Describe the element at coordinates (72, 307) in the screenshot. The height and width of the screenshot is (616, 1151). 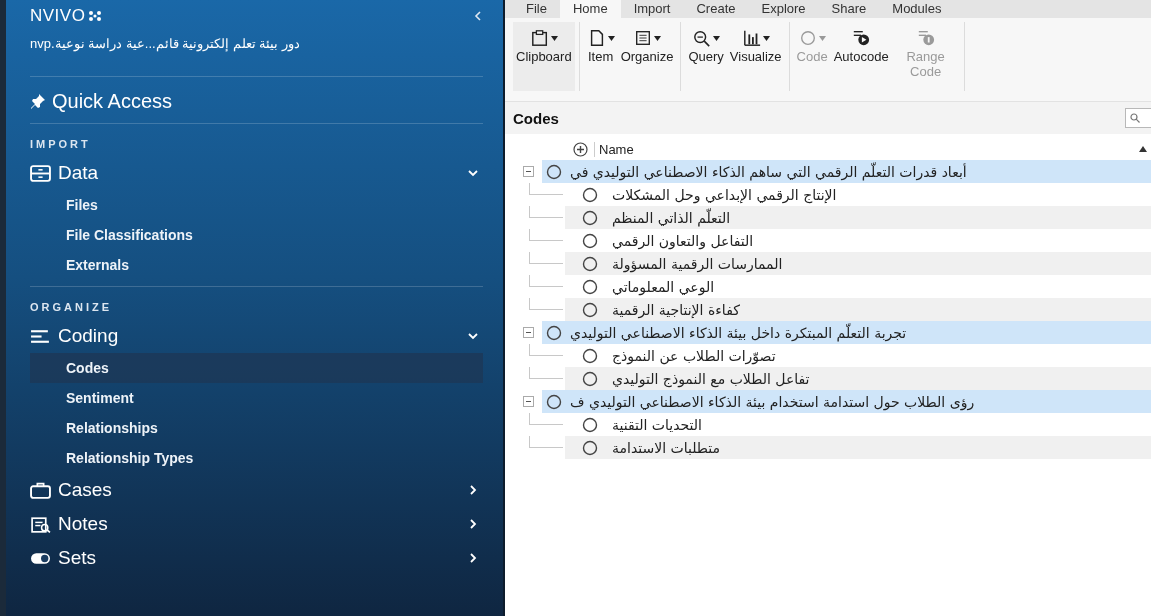
I see `section-heading: ORGANIZE` at that location.